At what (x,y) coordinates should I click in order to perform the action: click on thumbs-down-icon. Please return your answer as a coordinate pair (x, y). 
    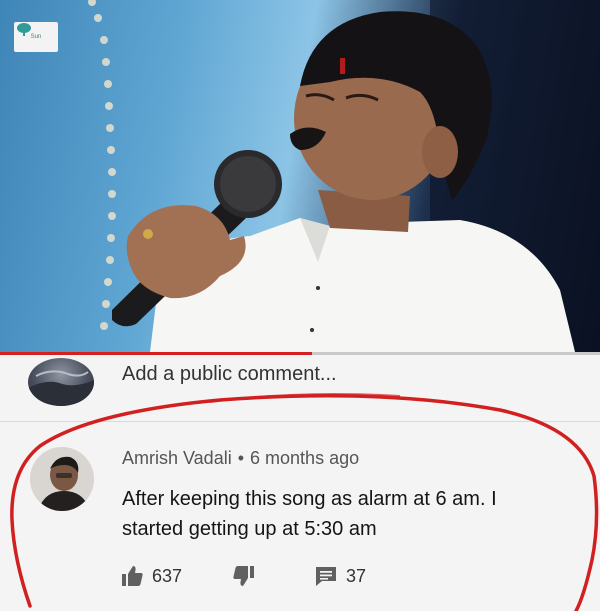
    Looking at the image, I should click on (243, 576).